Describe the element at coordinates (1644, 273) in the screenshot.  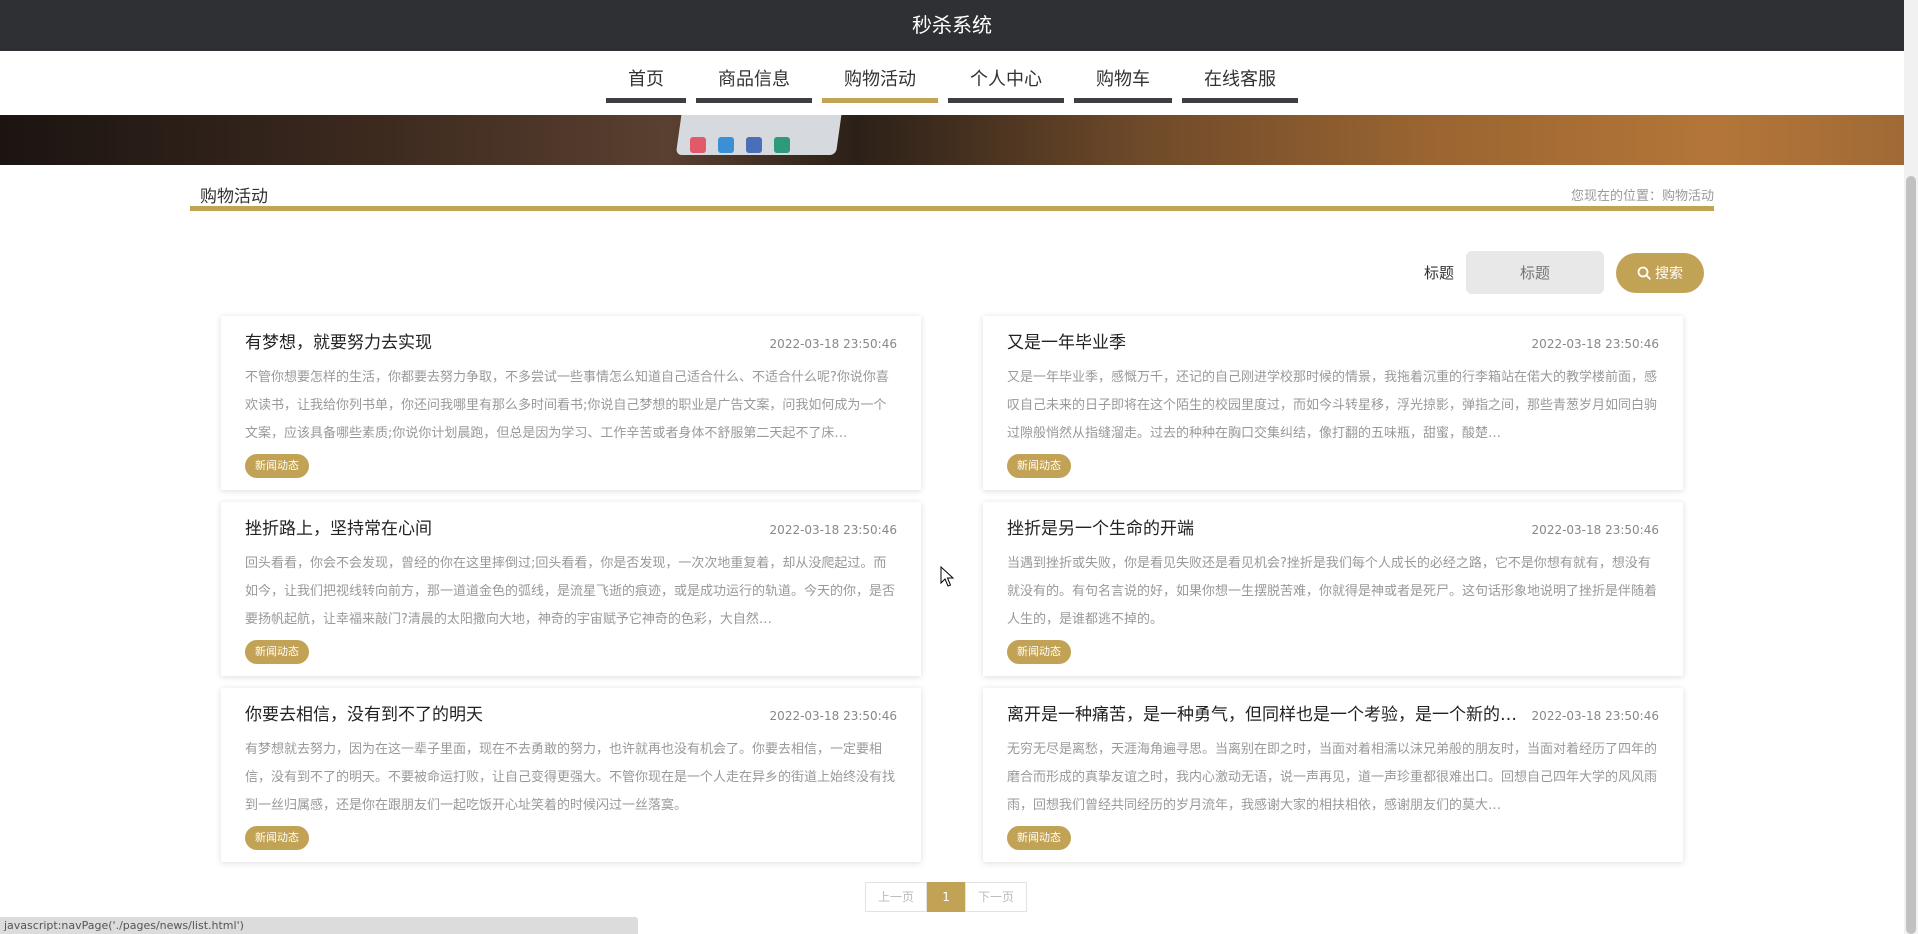
I see `search-icon` at that location.